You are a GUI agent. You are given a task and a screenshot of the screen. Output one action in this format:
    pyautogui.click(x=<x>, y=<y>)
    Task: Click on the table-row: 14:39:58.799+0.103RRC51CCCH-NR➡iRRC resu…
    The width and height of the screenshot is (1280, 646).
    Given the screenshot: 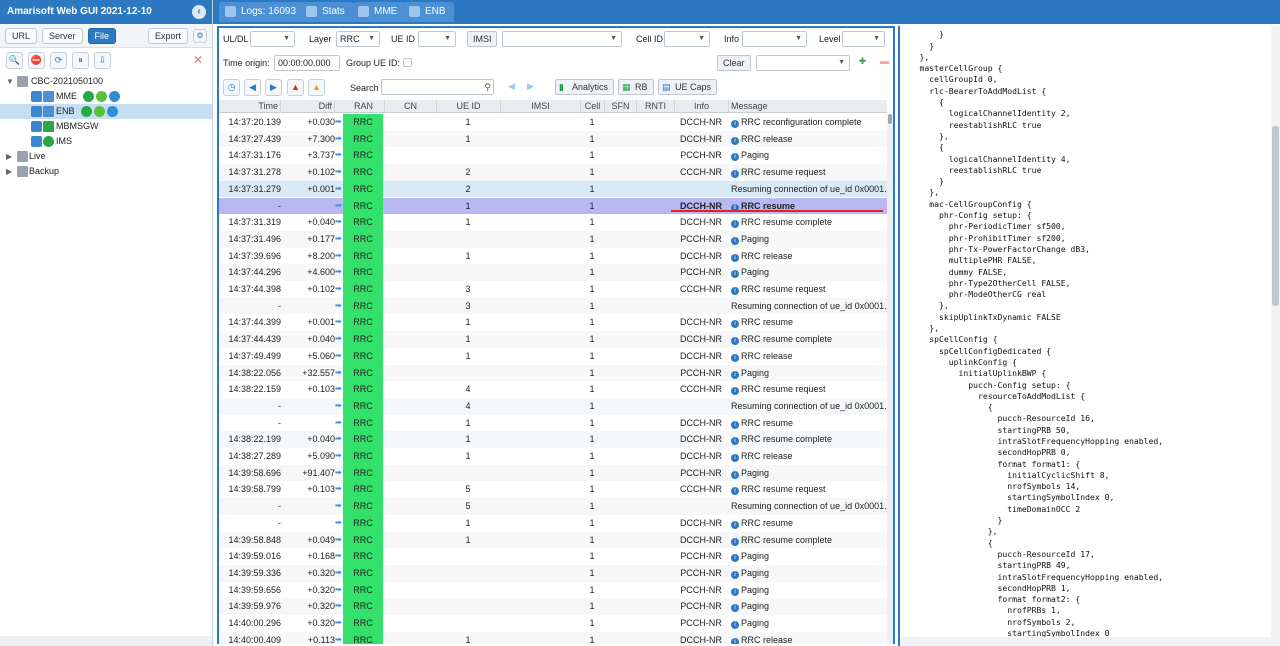 What is the action you would take?
    pyautogui.click(x=553, y=489)
    